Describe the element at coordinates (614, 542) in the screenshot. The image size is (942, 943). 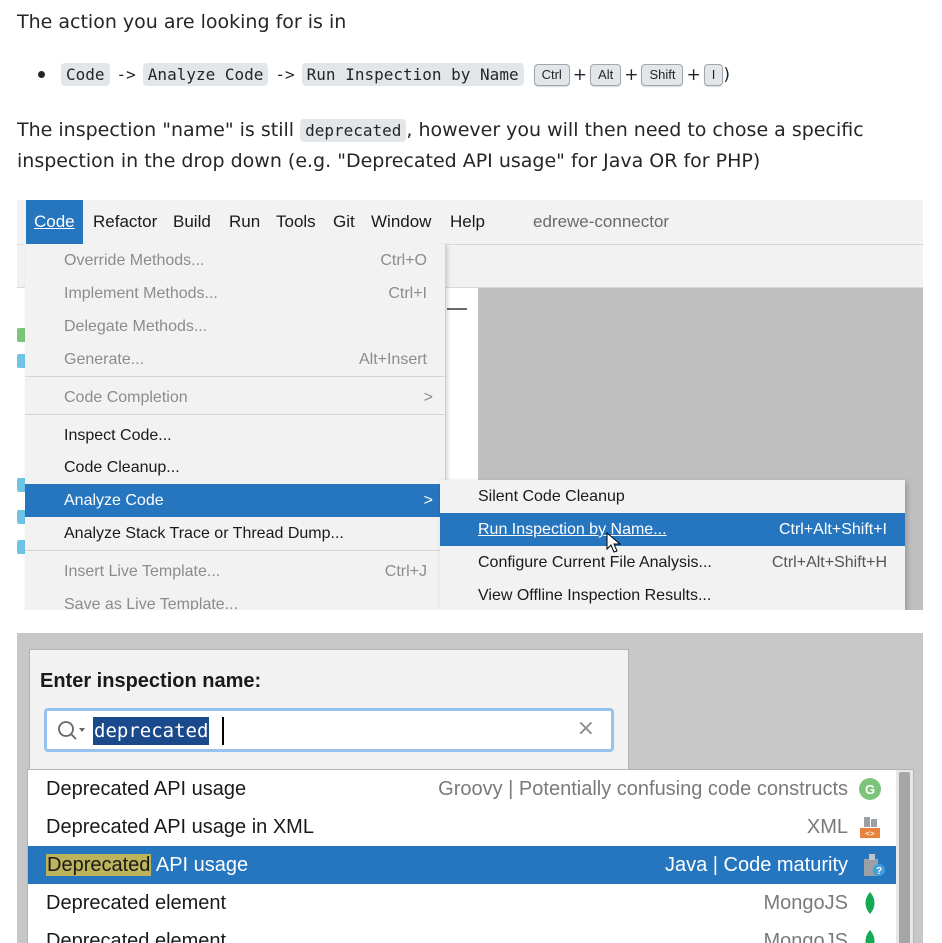
I see `mouse-cursor-icon` at that location.